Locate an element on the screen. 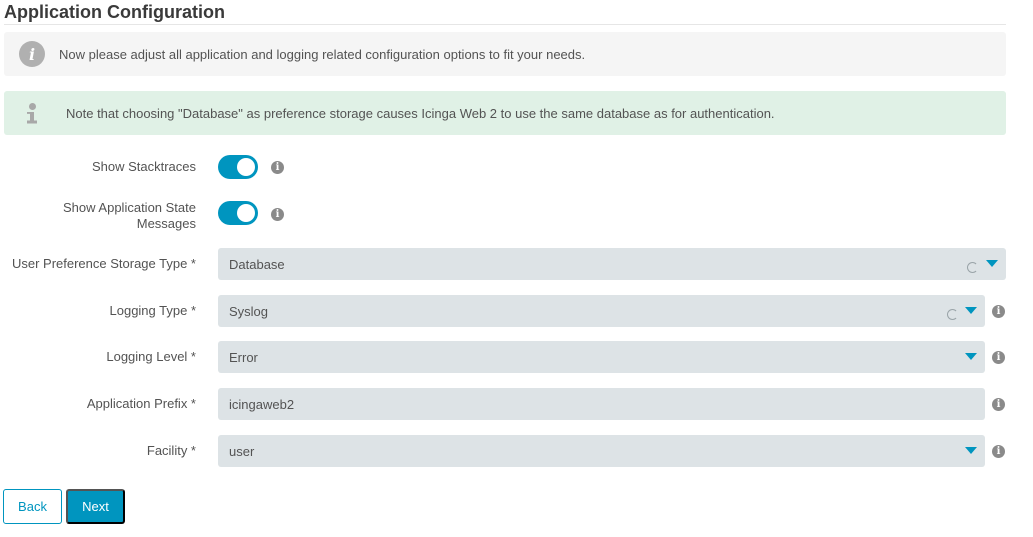 This screenshot has width=1033, height=537. show-stacktraces-toggle is located at coordinates (238, 167).